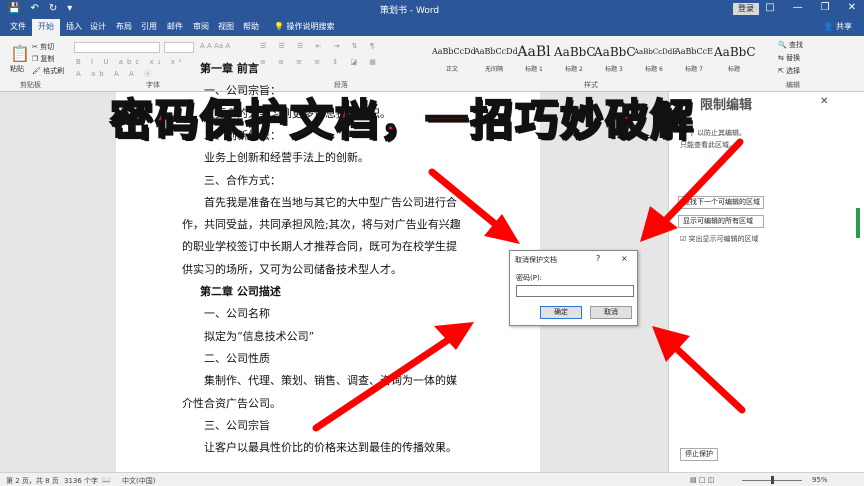  I want to click on document-line: 作，共同受益，共同承担风险;其次，将与对广告业有兴趣, so click(321, 225).